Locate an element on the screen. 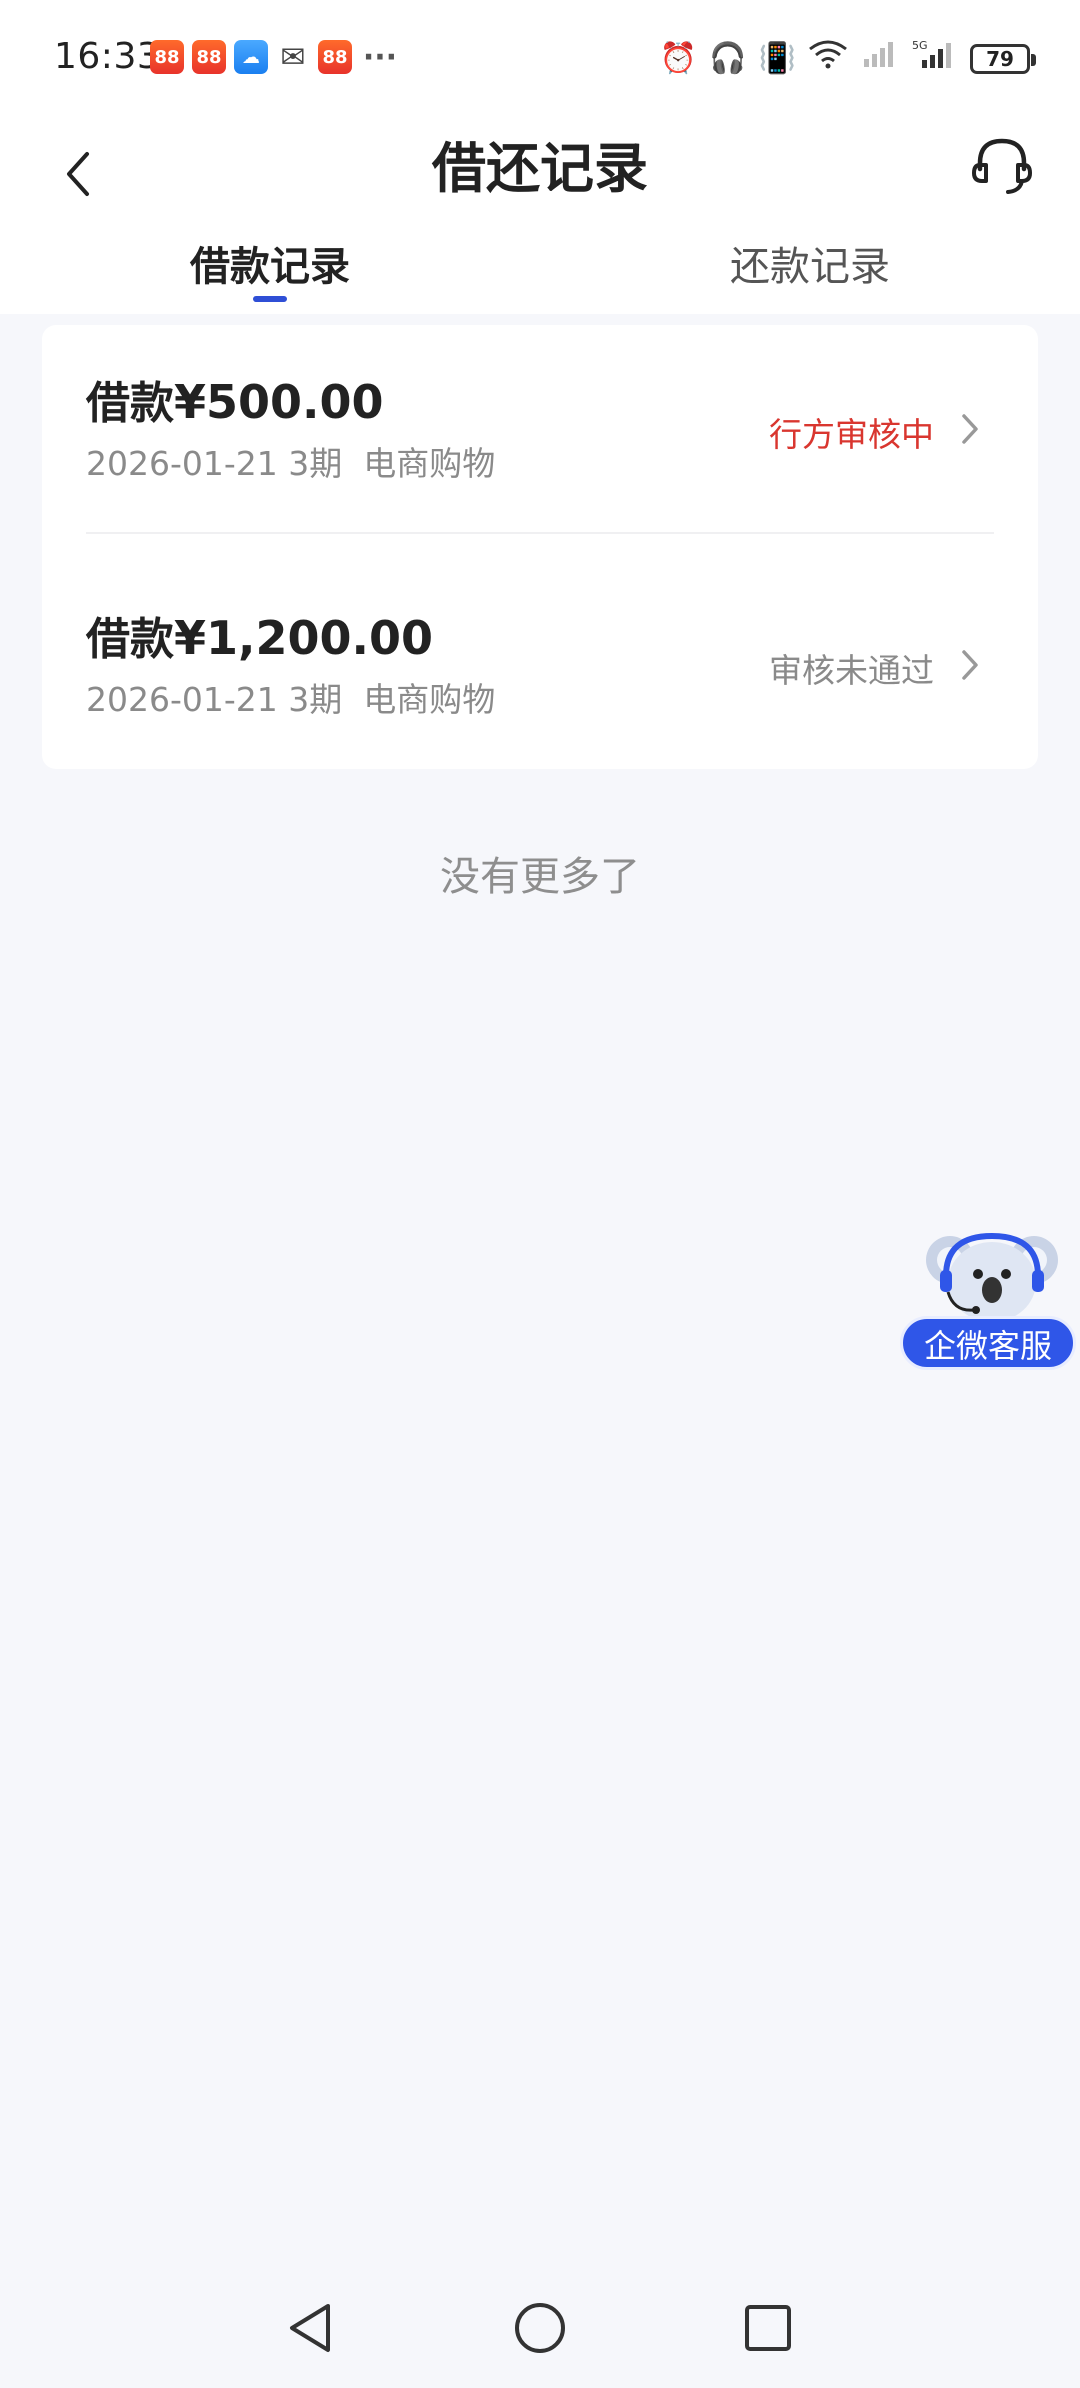 The image size is (1080, 2388). record-amount-value: ¥1,200.00 is located at coordinates (303, 638).